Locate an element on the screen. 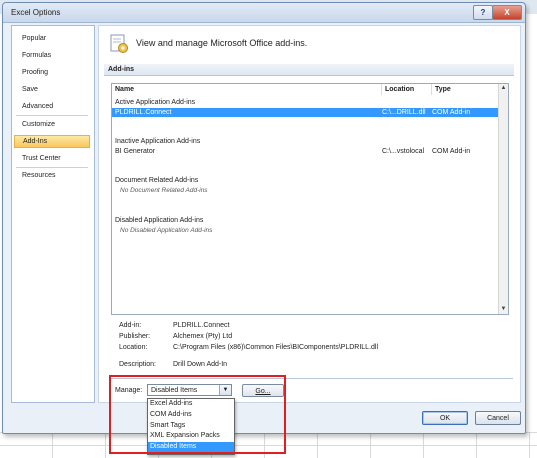  nav-item-save: Save is located at coordinates (52, 89).